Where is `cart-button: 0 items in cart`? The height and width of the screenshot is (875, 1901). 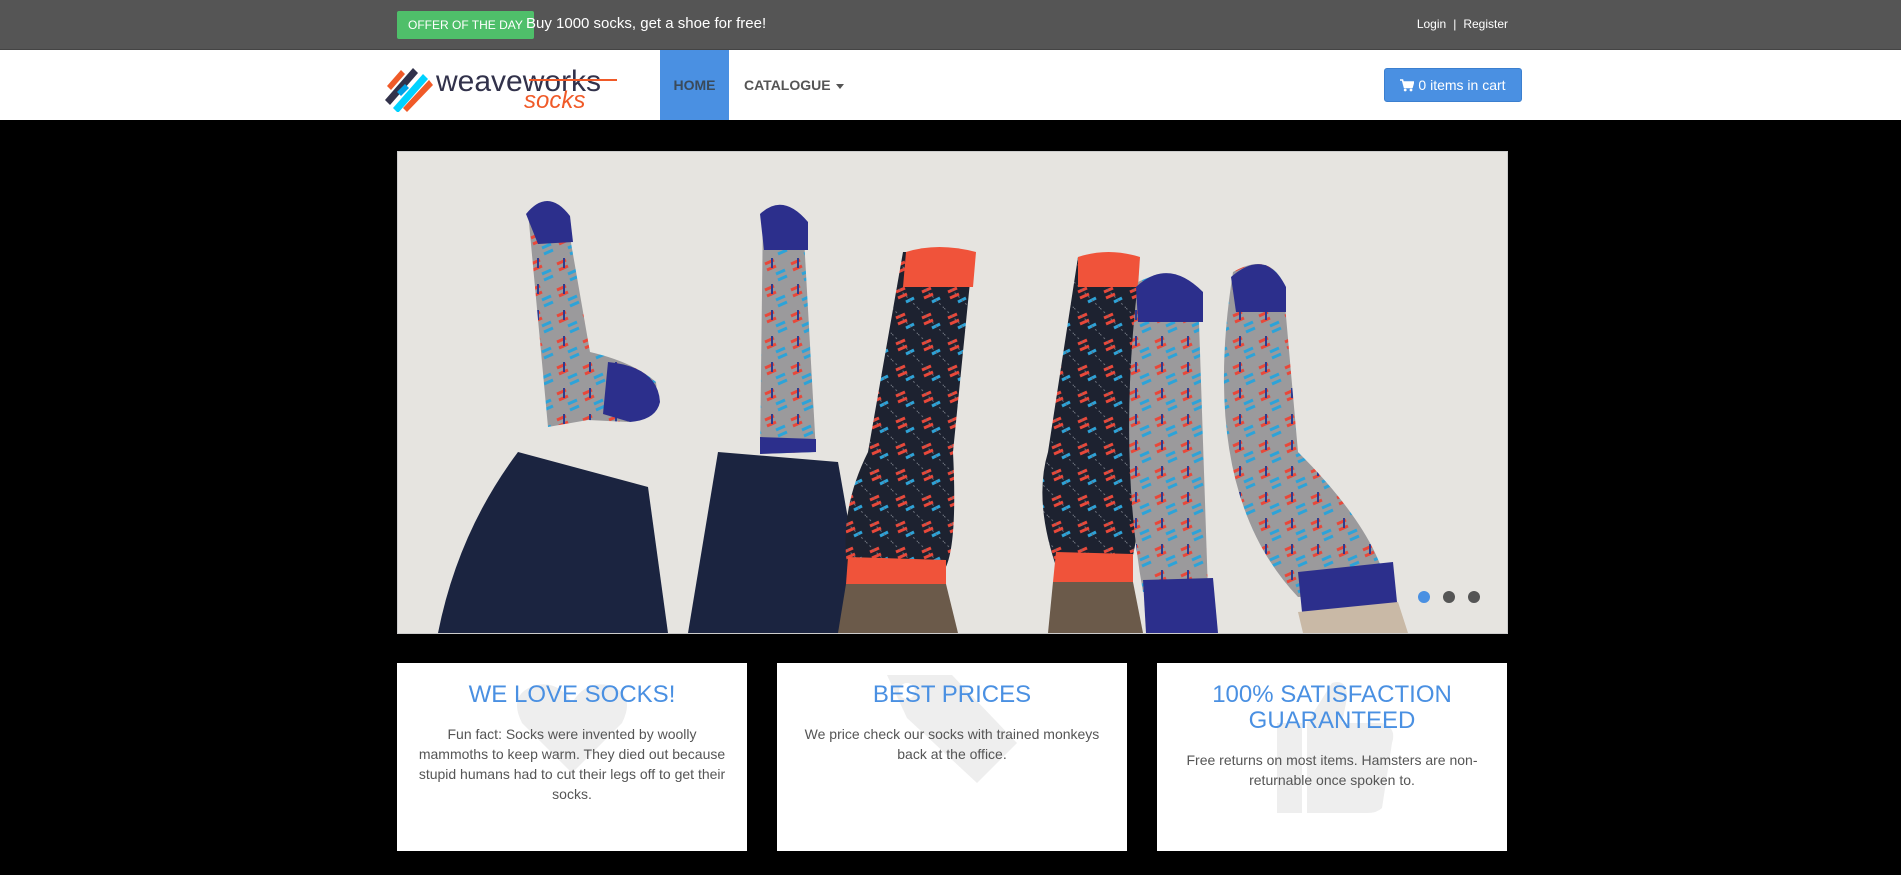 cart-button: 0 items in cart is located at coordinates (1453, 85).